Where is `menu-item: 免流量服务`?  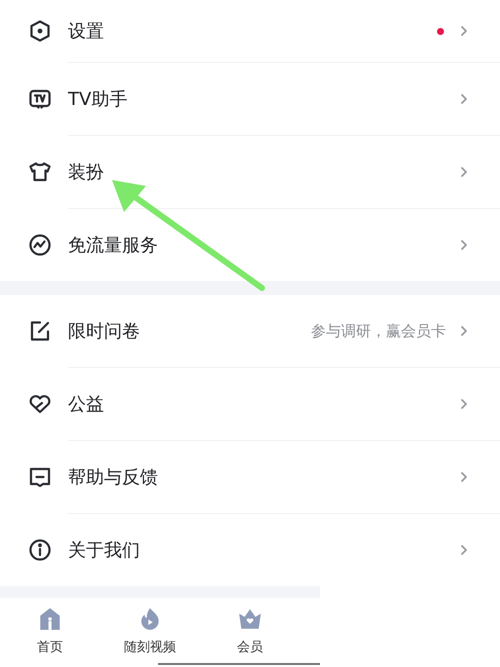
menu-item: 免流量服务 is located at coordinates (284, 245).